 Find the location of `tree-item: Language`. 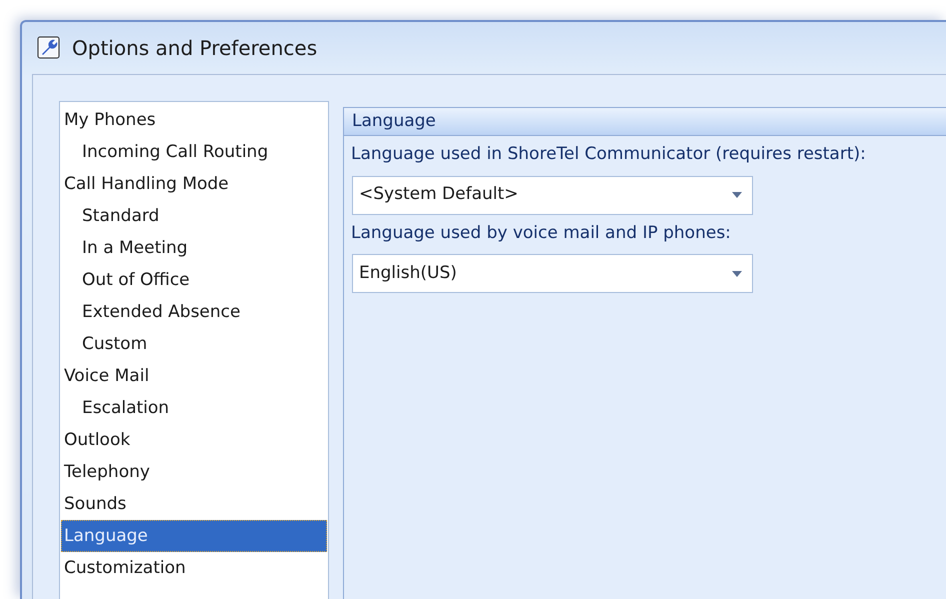

tree-item: Language is located at coordinates (194, 536).